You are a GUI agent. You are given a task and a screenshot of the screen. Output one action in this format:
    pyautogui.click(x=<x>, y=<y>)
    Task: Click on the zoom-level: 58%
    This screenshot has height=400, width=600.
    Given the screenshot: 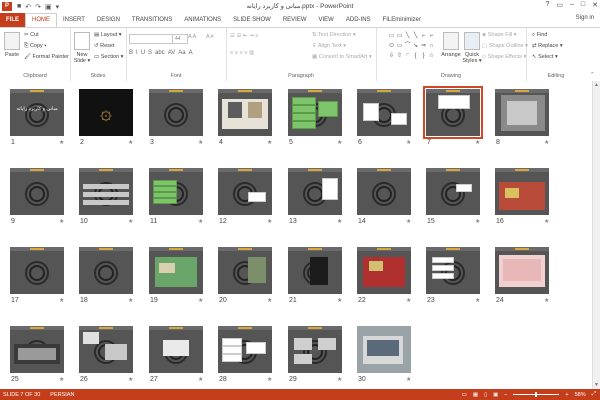 What is the action you would take?
    pyautogui.click(x=580, y=395)
    